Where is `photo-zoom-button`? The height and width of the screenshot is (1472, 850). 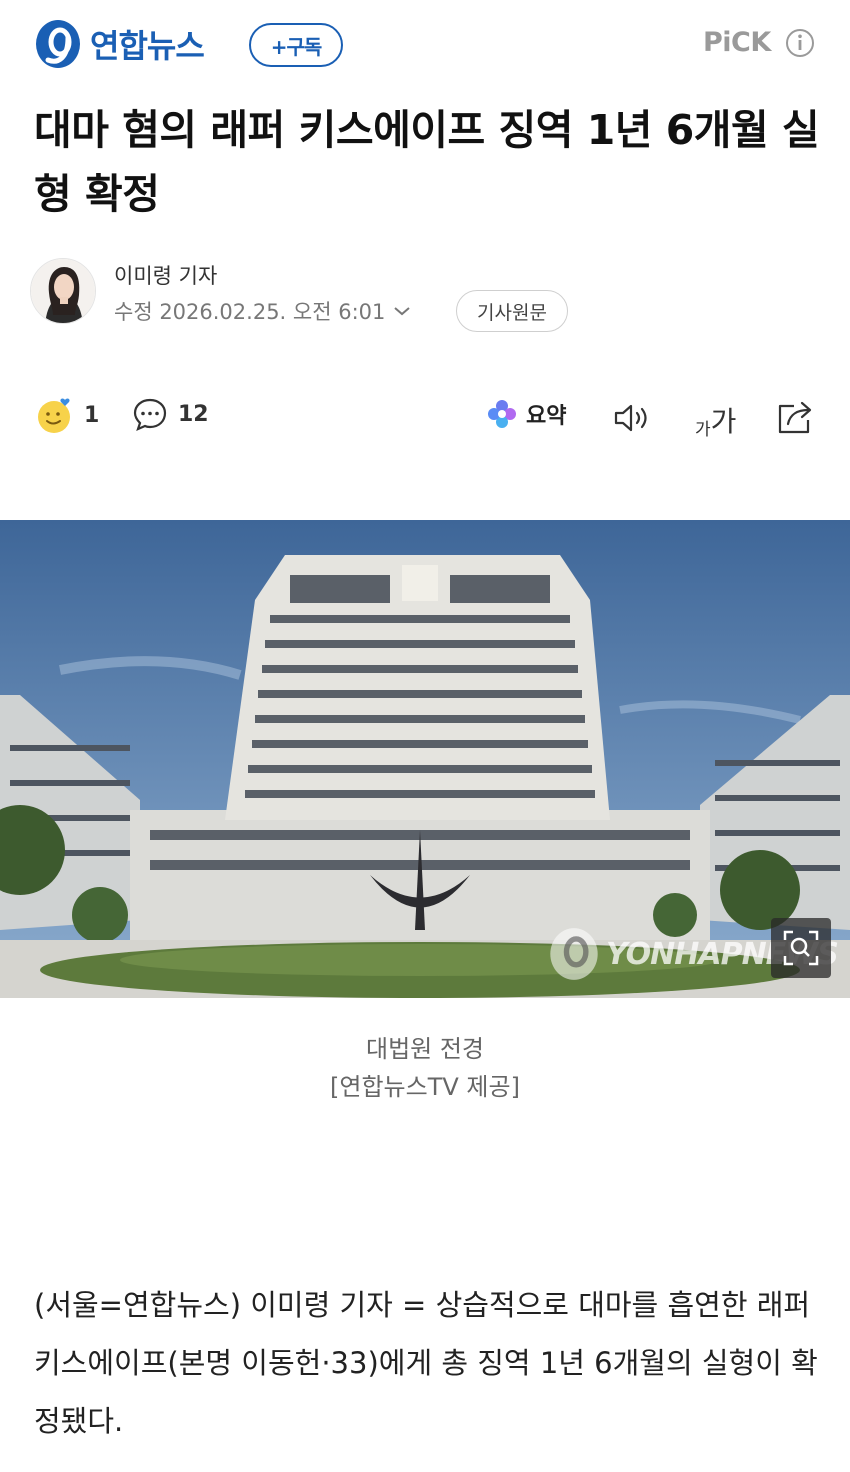 photo-zoom-button is located at coordinates (801, 948).